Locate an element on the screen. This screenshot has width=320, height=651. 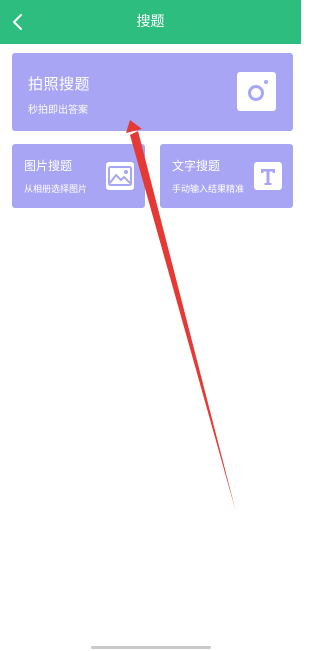
image-search-subtitle: 从相册选择图片 is located at coordinates (56, 190).